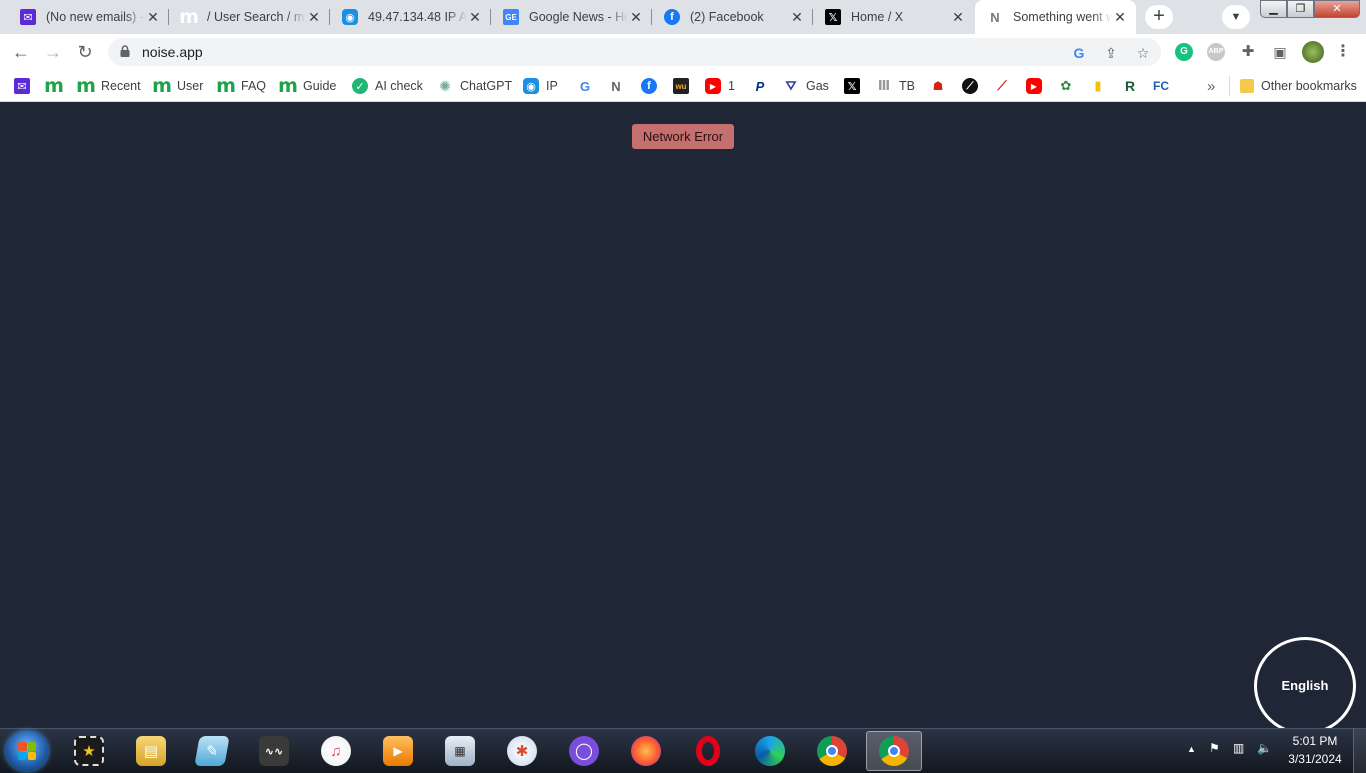 The image size is (1366, 773). What do you see at coordinates (88, 17) in the screenshot?
I see `tab-mail: ✉ (No new emails) - ✕` at bounding box center [88, 17].